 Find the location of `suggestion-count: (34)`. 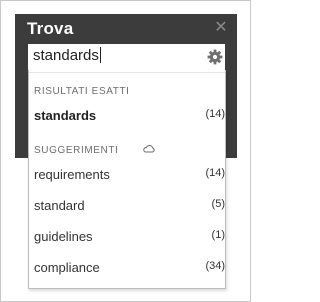

suggestion-count: (34) is located at coordinates (215, 266).